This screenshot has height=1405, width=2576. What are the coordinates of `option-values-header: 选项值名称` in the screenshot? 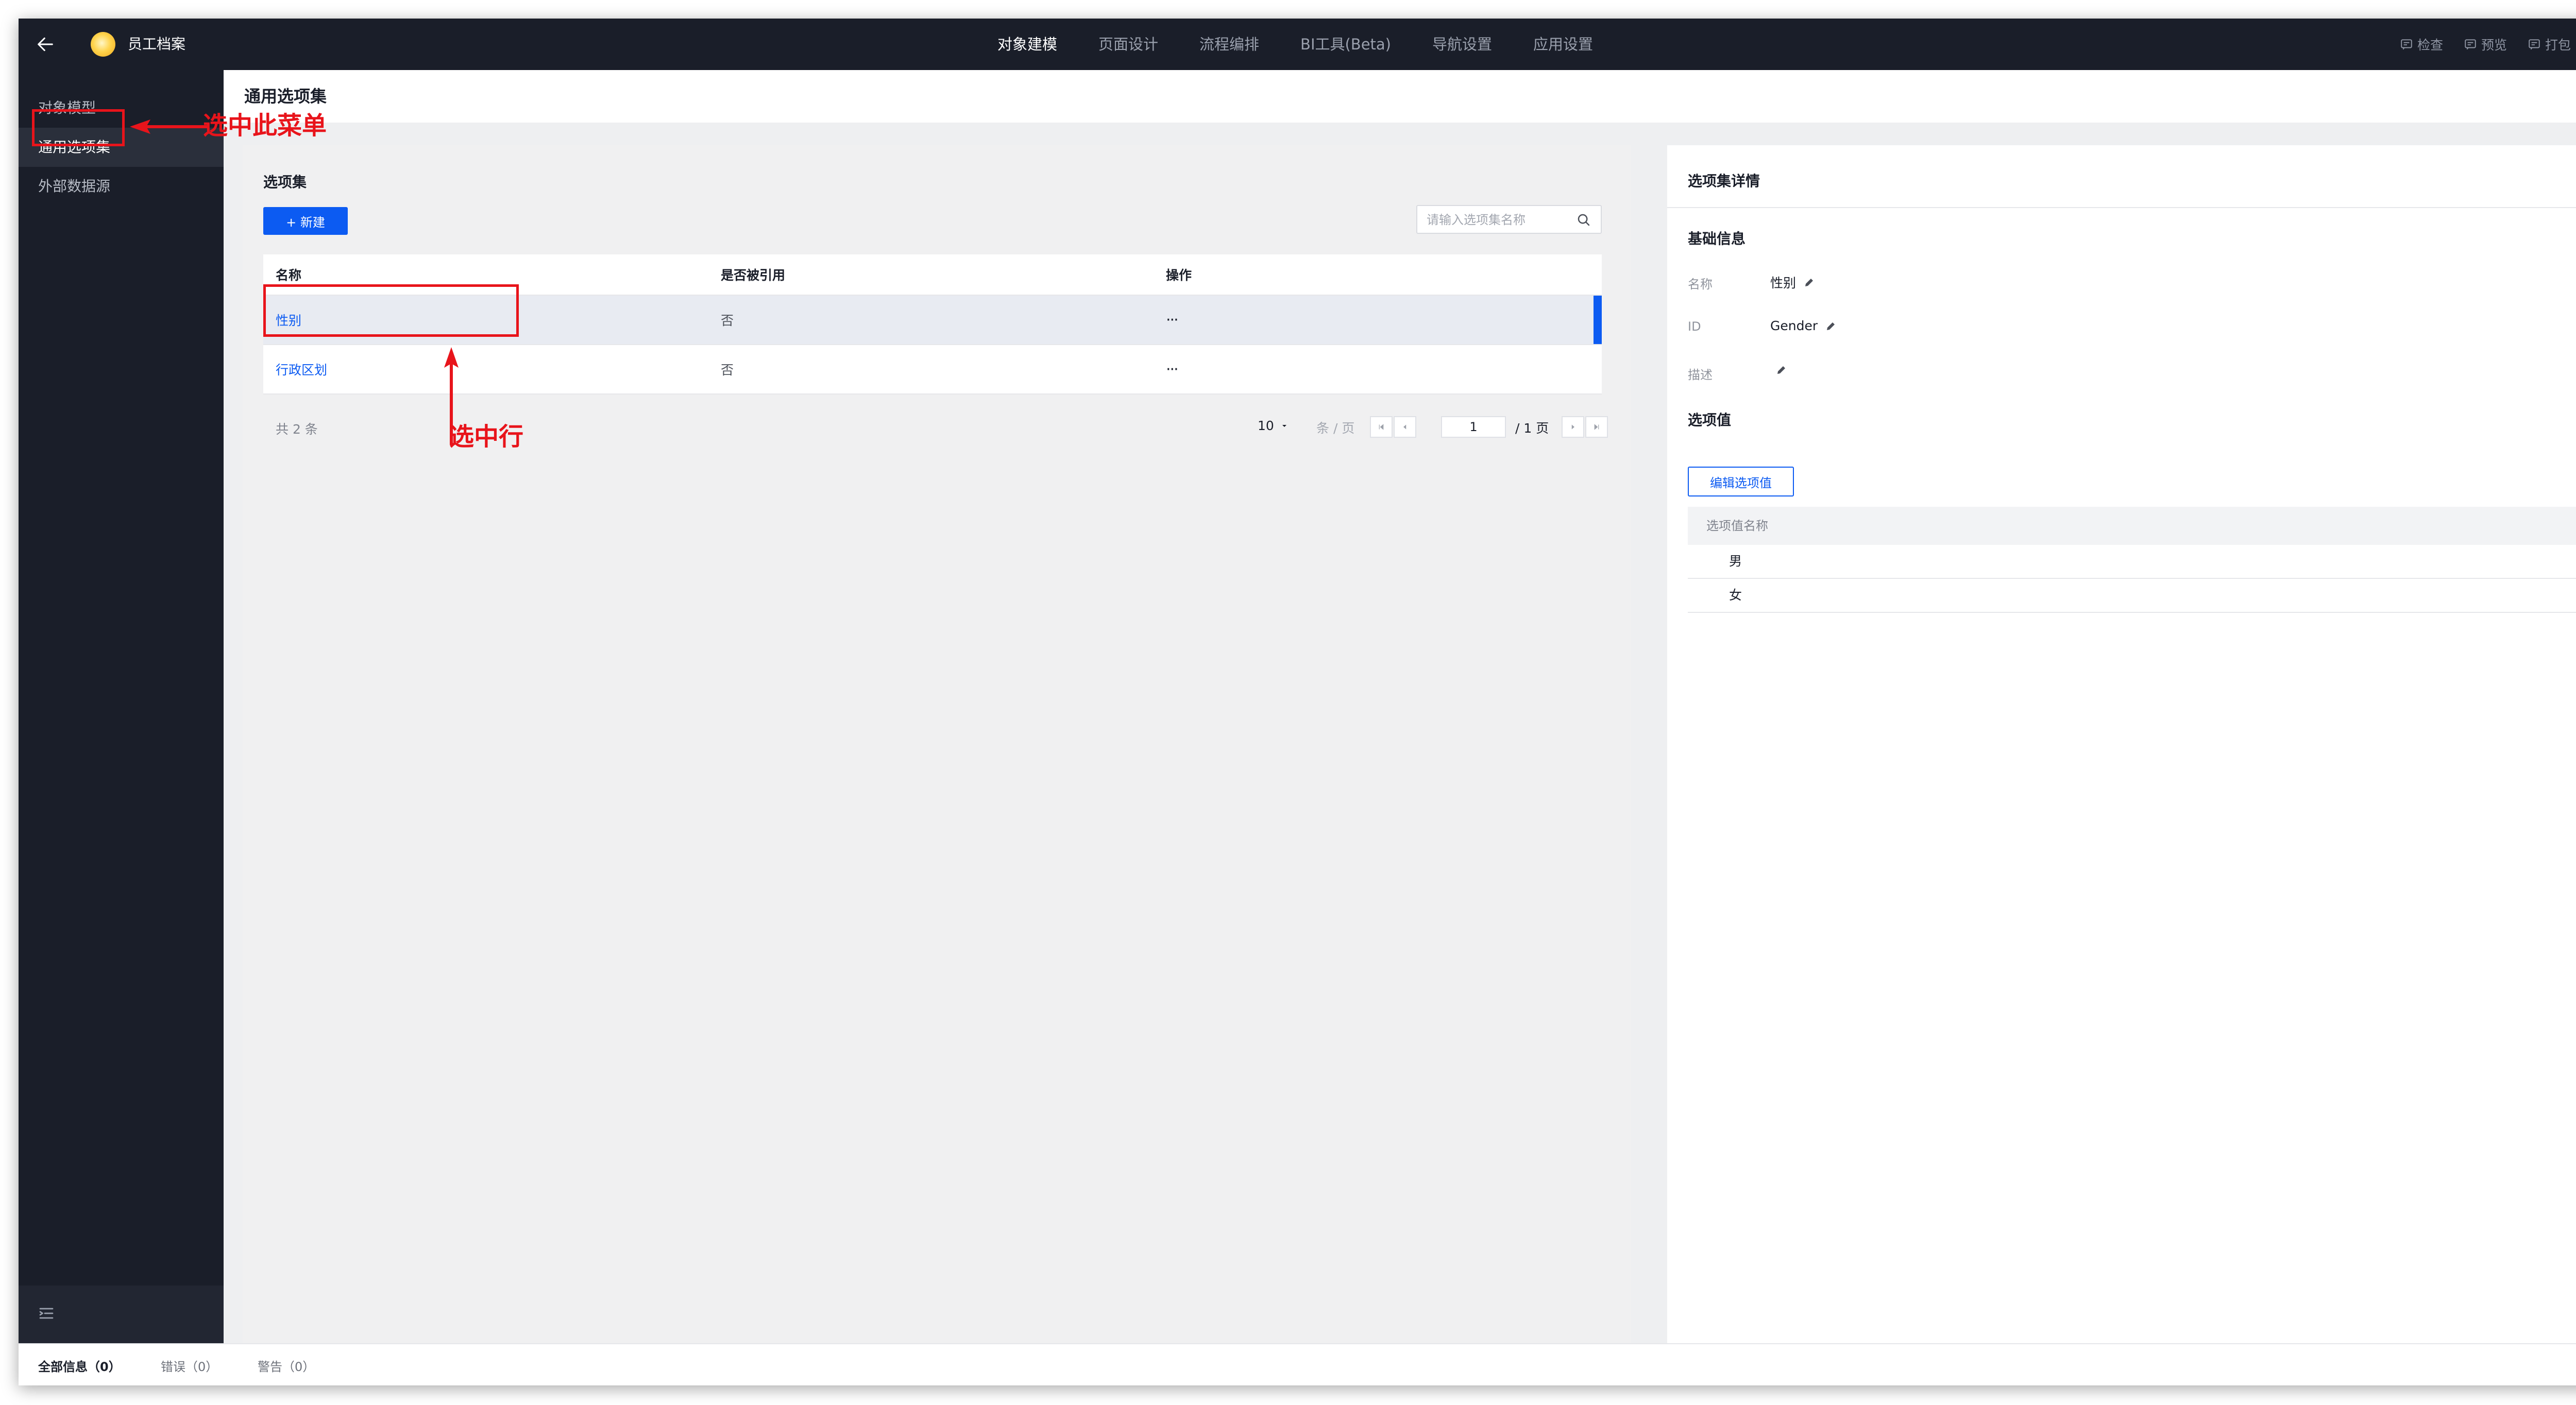 It's located at (2132, 526).